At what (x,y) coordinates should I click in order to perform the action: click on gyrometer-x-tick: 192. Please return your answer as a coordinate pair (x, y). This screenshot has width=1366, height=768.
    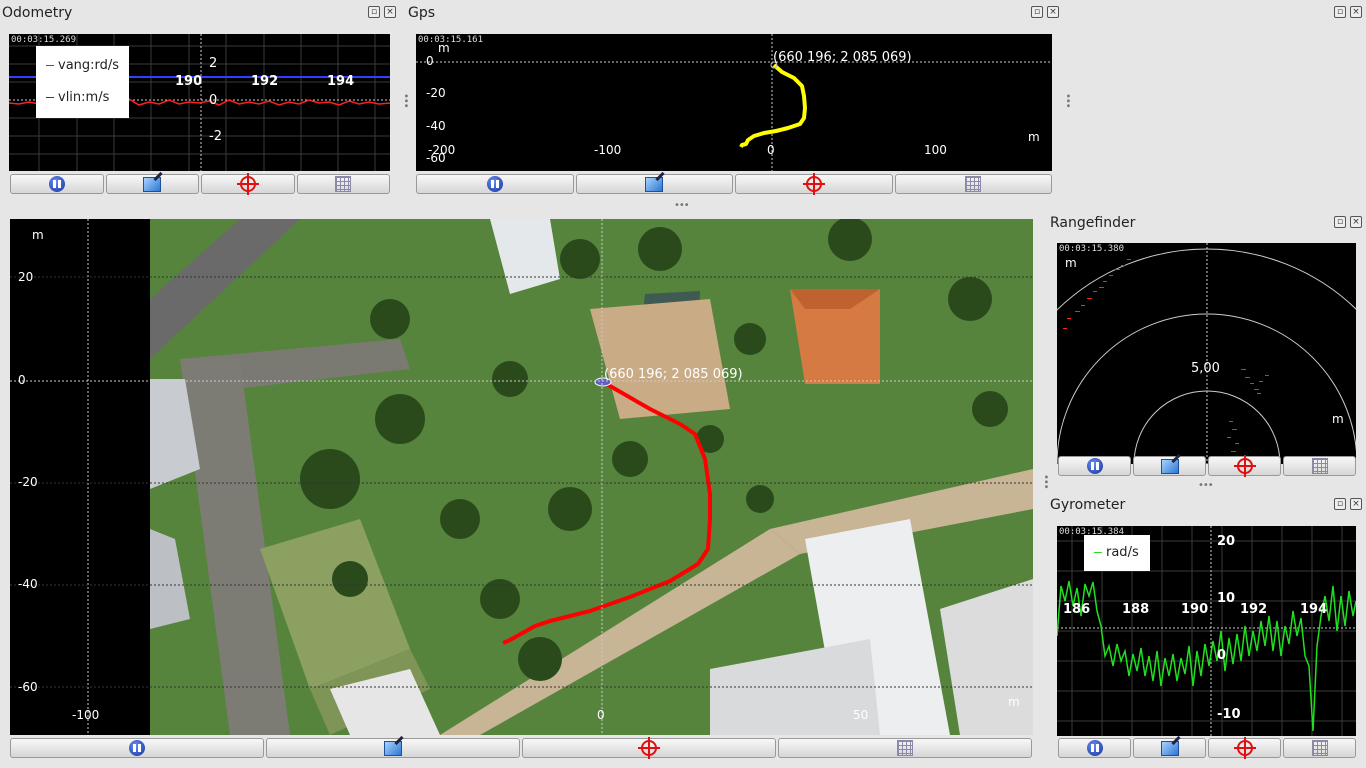
    Looking at the image, I should click on (1254, 609).